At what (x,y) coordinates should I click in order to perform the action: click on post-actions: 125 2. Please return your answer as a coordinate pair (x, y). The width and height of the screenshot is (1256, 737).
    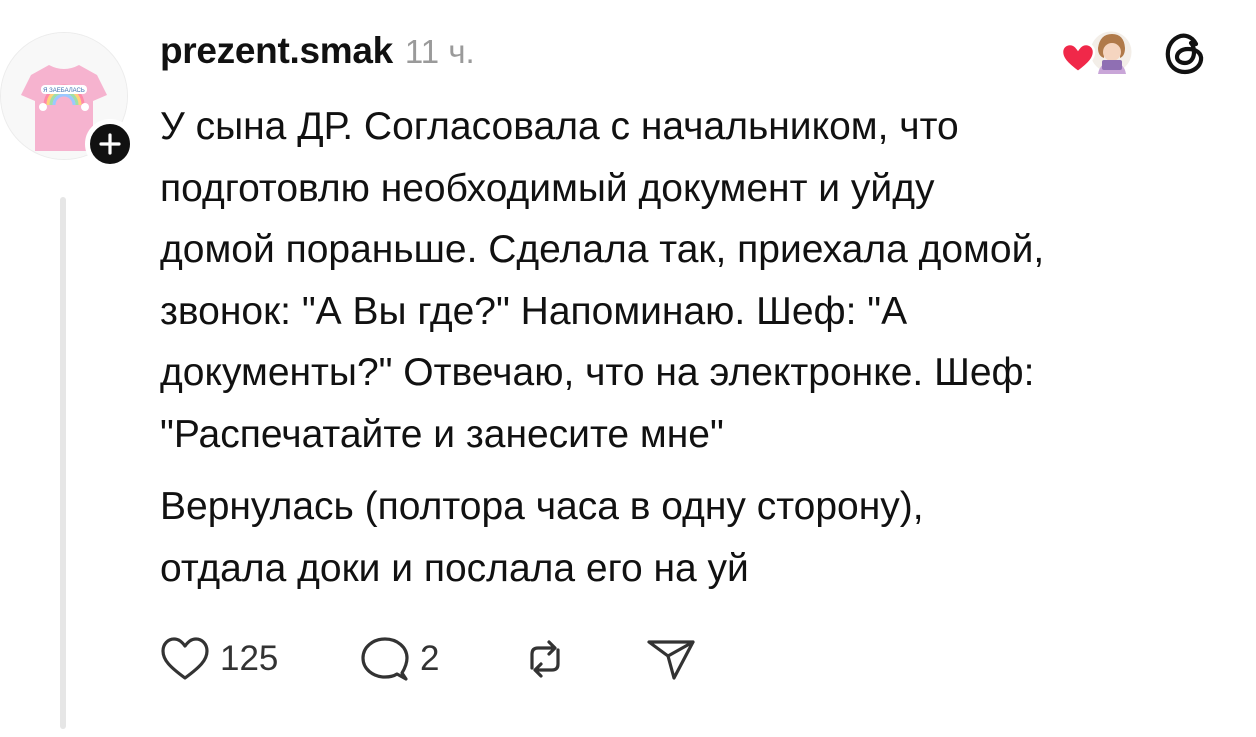
    Looking at the image, I should click on (428, 659).